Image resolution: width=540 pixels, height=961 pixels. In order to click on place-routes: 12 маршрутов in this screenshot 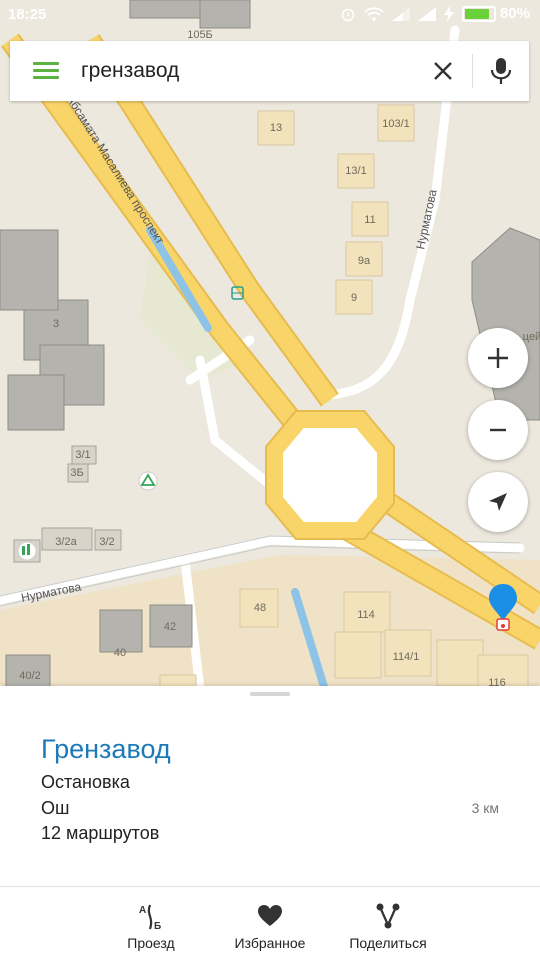, I will do `click(100, 833)`.